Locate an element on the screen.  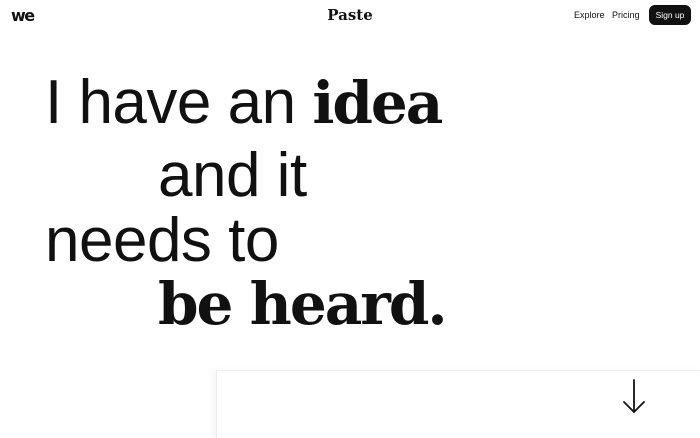
hero-line-1-bold: idea is located at coordinates (377, 103).